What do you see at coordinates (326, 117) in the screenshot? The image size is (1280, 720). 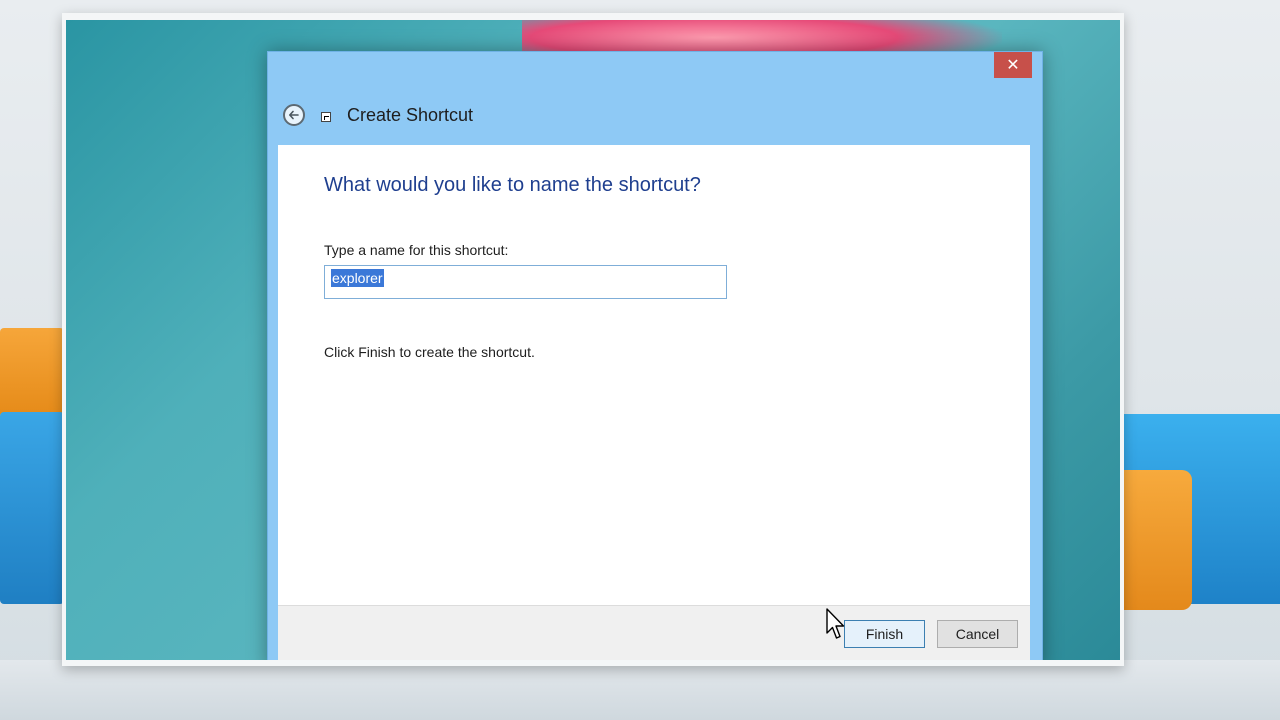 I see `shortcut-icon` at bounding box center [326, 117].